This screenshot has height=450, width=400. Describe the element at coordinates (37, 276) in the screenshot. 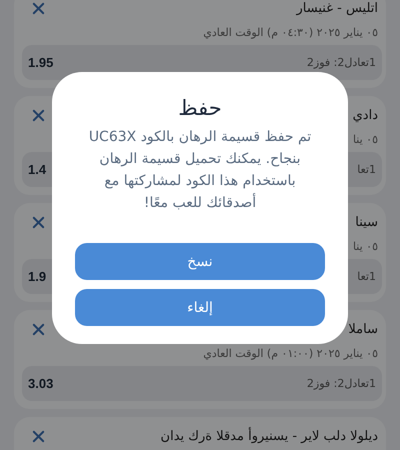

I see `odds-value: 1.9` at that location.